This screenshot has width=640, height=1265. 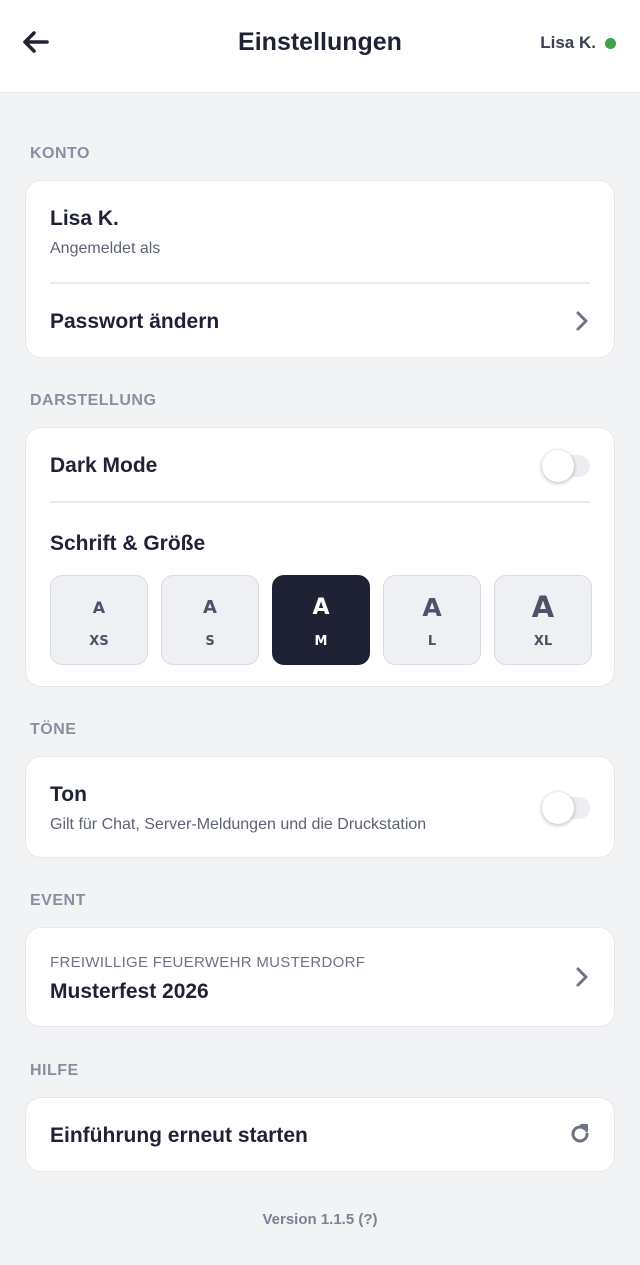 What do you see at coordinates (320, 321) in the screenshot?
I see `change-password-row: Passwort ändern` at bounding box center [320, 321].